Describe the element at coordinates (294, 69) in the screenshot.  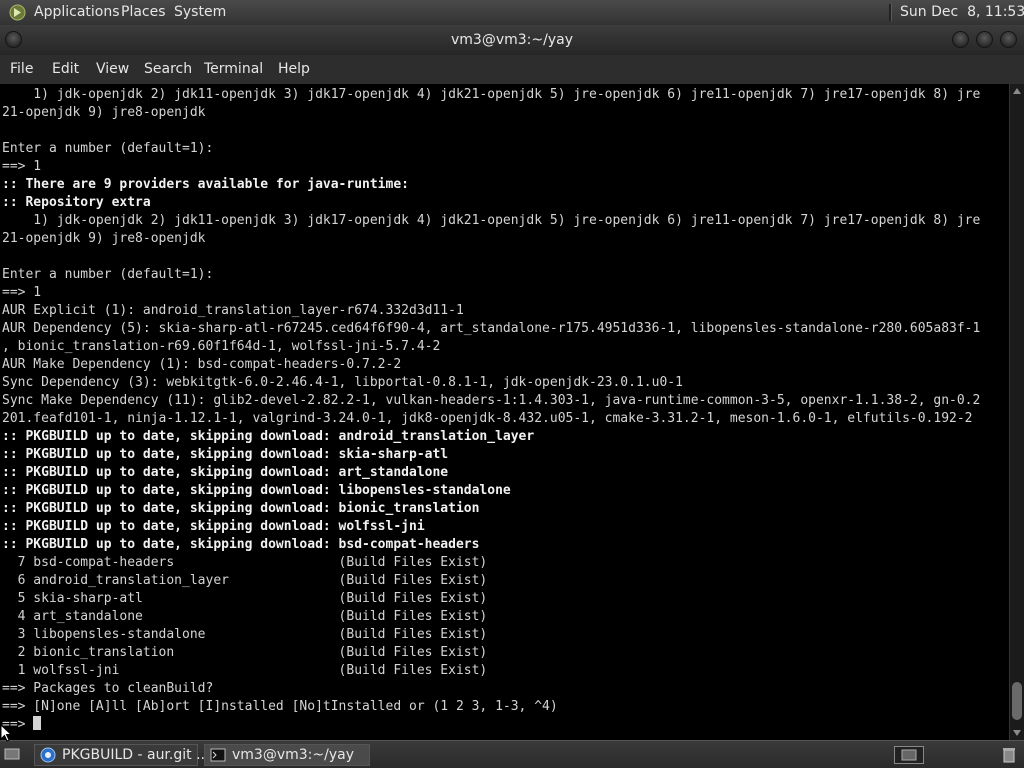
I see `menu-help: Help` at that location.